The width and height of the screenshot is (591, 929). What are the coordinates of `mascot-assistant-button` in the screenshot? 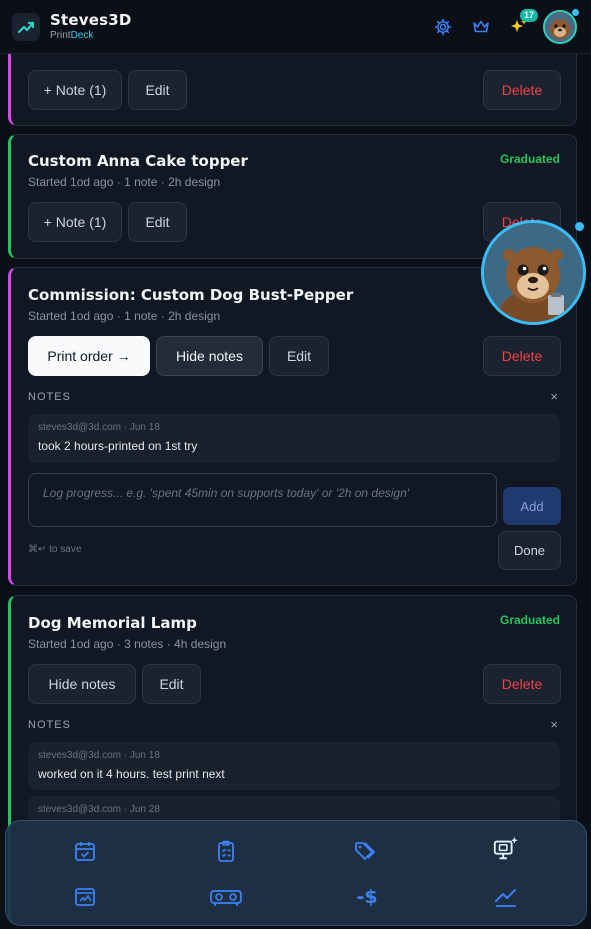 It's located at (533, 272).